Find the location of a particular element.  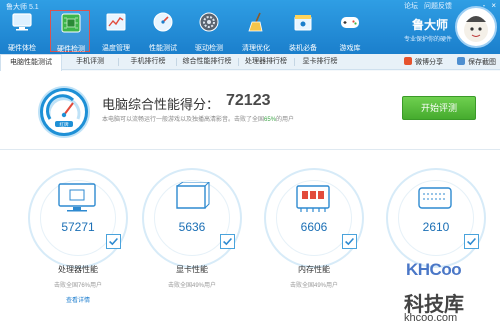

tool-performance: 性能测试 is located at coordinates (163, 31).